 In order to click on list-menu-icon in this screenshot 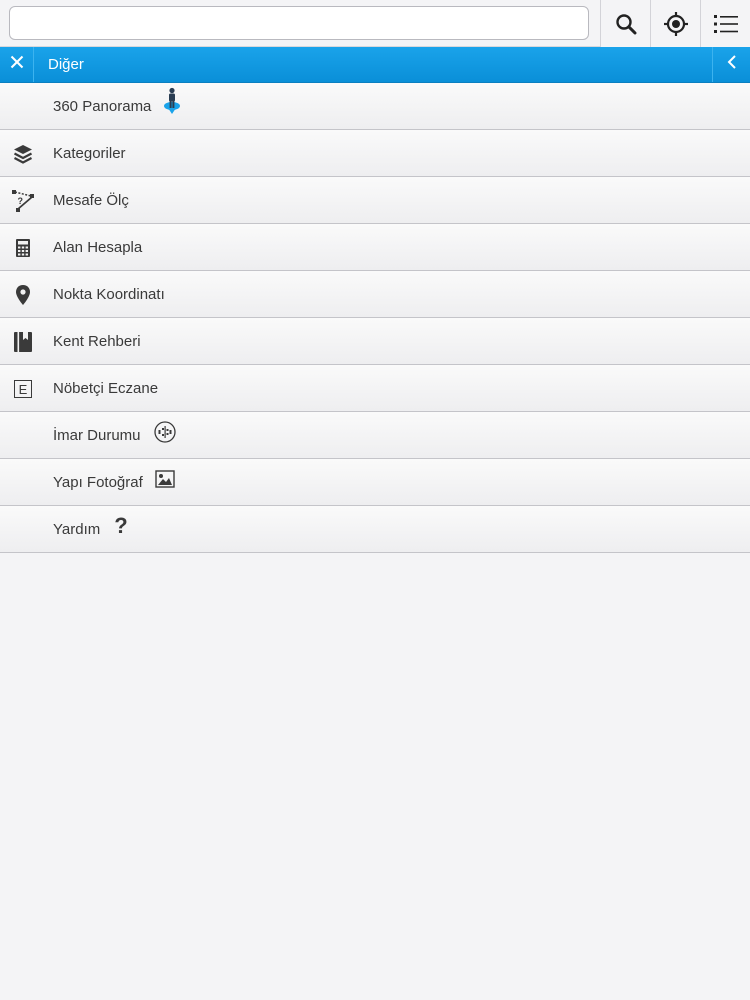, I will do `click(726, 24)`.